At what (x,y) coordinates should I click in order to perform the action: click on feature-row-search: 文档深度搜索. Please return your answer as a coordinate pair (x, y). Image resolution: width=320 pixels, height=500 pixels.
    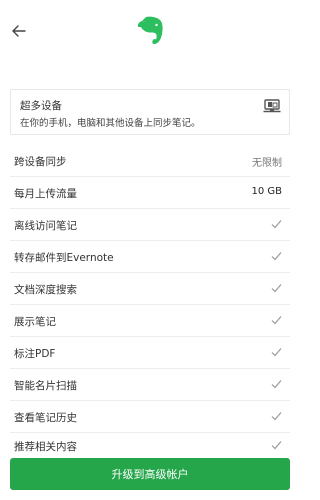
    Looking at the image, I should click on (150, 289).